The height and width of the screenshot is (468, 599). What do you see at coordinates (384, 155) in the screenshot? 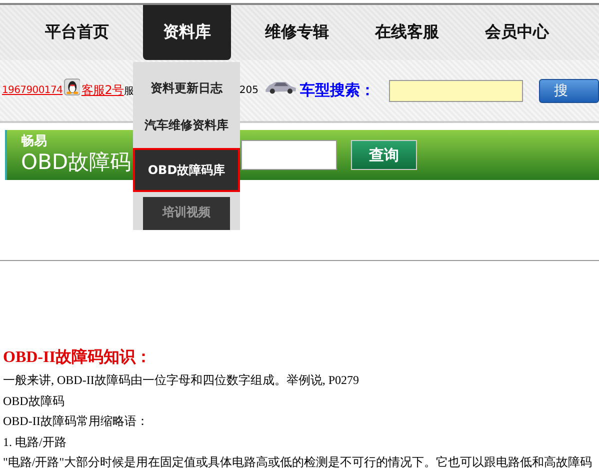
I see `query-button: 查询` at bounding box center [384, 155].